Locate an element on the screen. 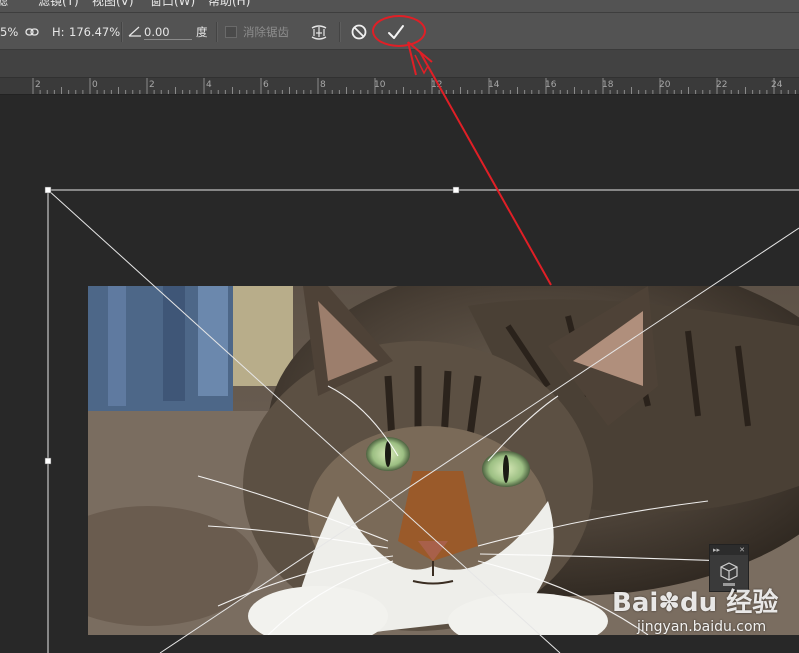  mini-panel-header: ▸▸ ✕ is located at coordinates (729, 550).